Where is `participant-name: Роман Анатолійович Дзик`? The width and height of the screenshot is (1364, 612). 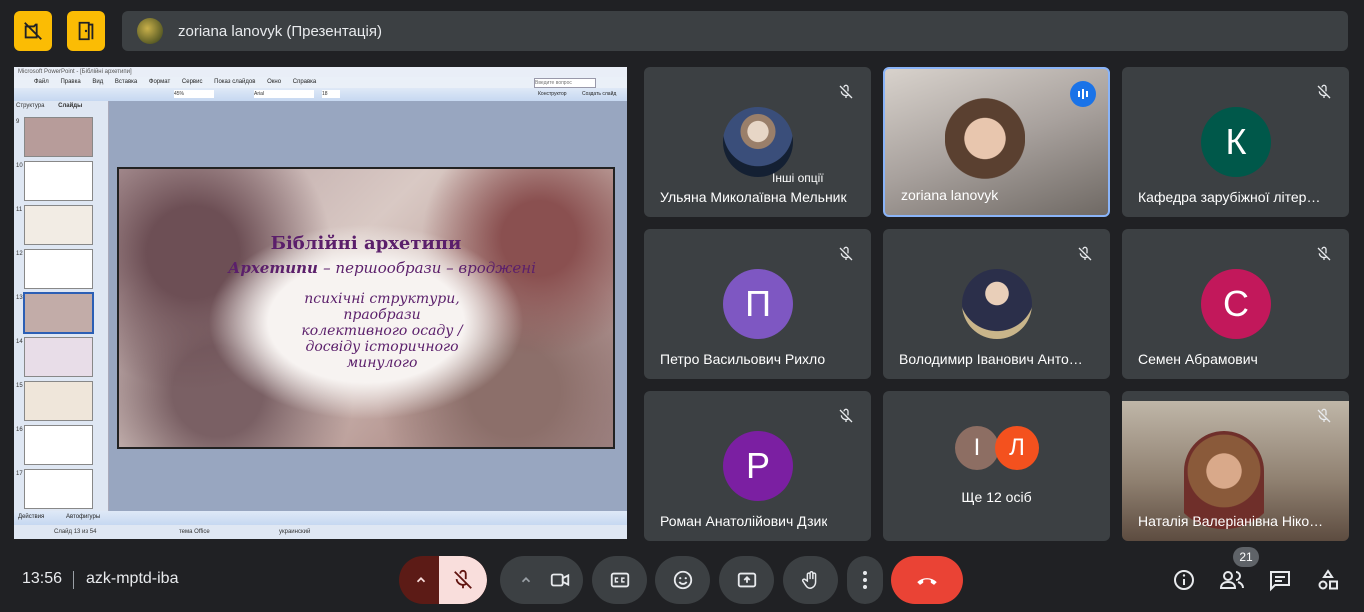 participant-name: Роман Анатолійович Дзик is located at coordinates (744, 521).